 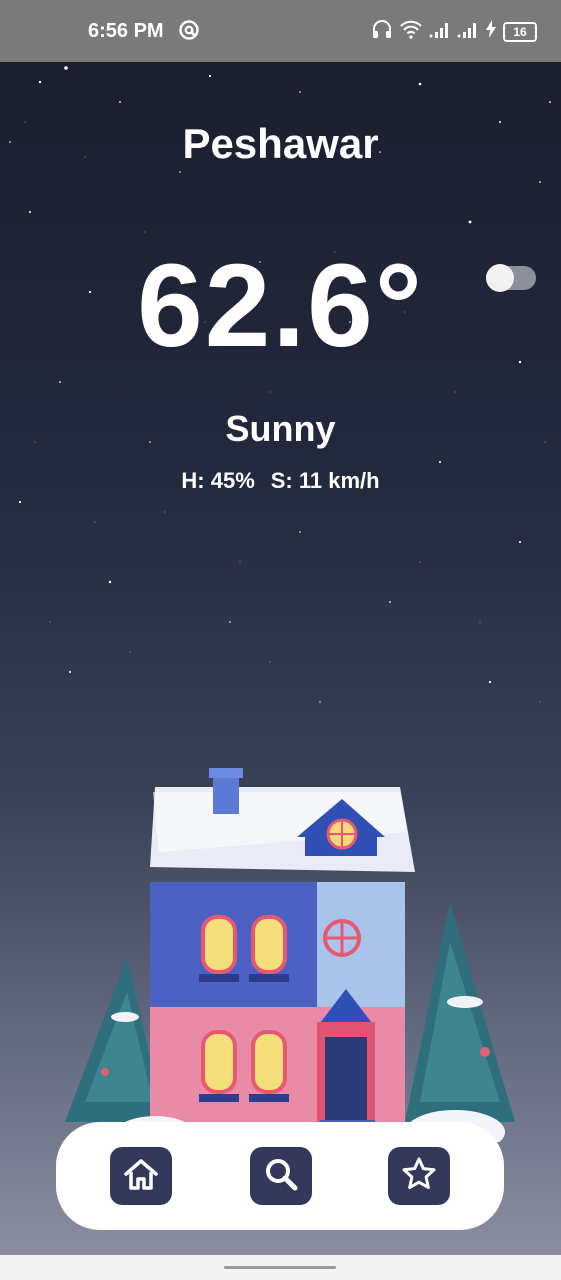 I want to click on favorites-button, so click(x=419, y=1176).